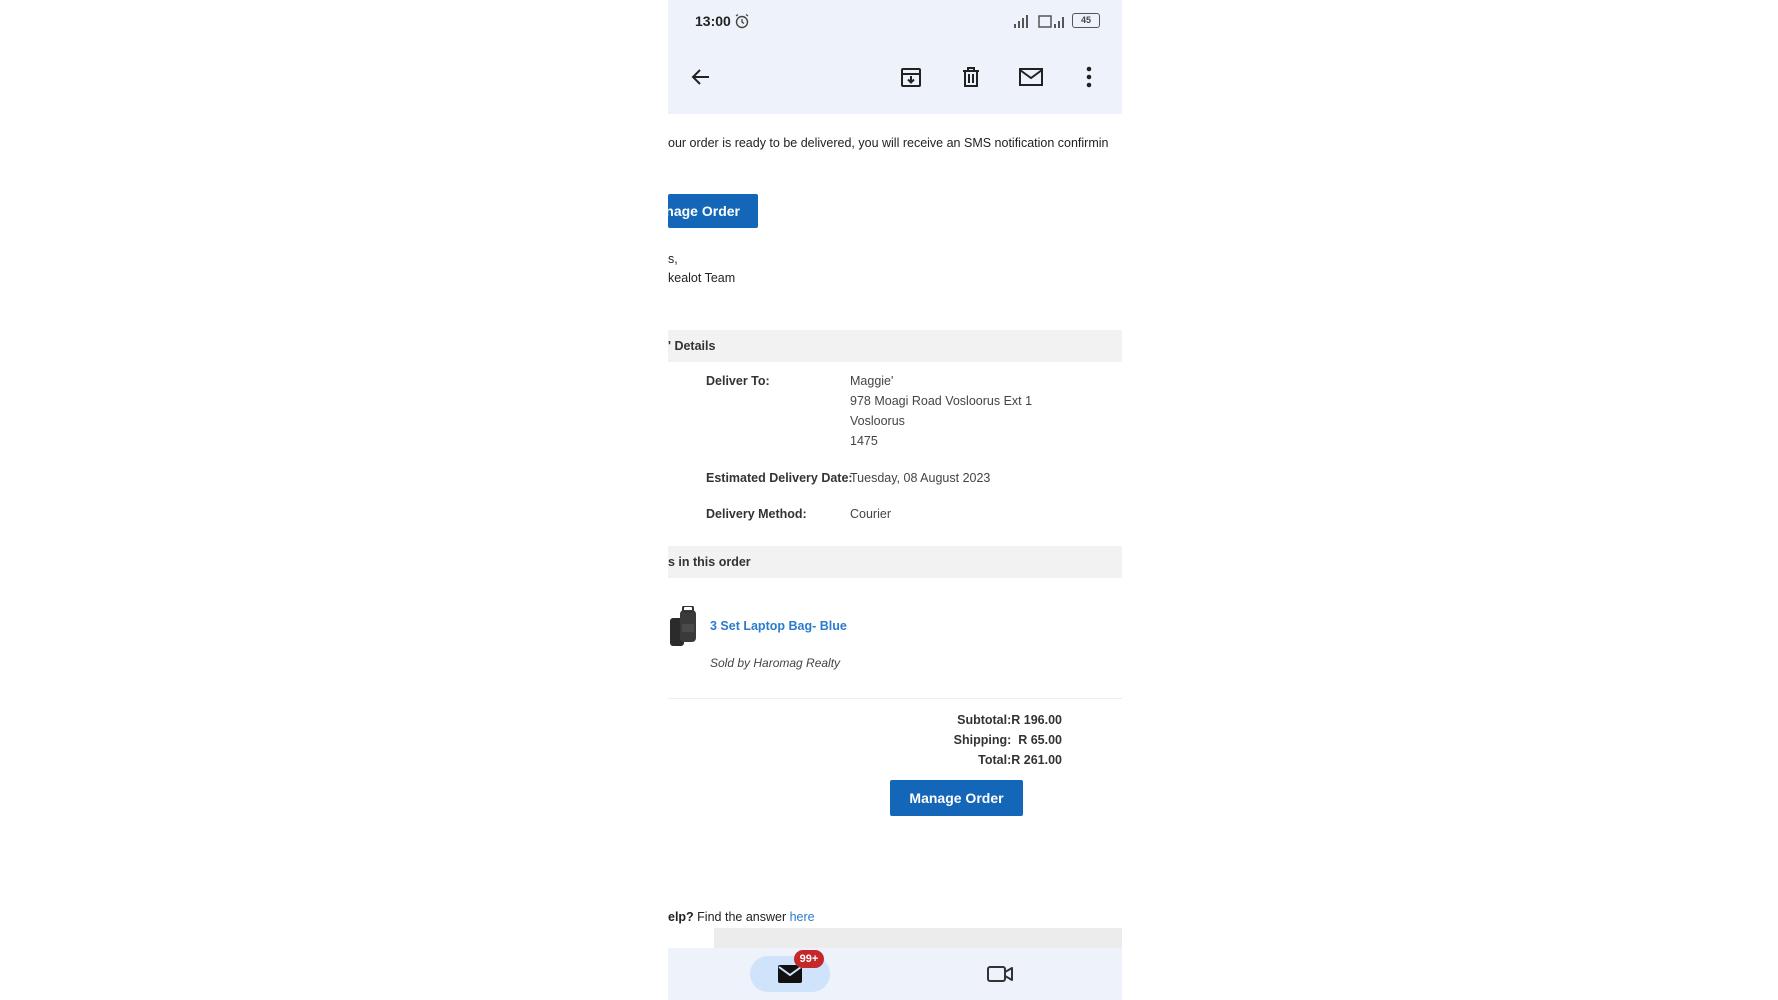  What do you see at coordinates (673, 259) in the screenshot?
I see `signoff-line-1: s,` at bounding box center [673, 259].